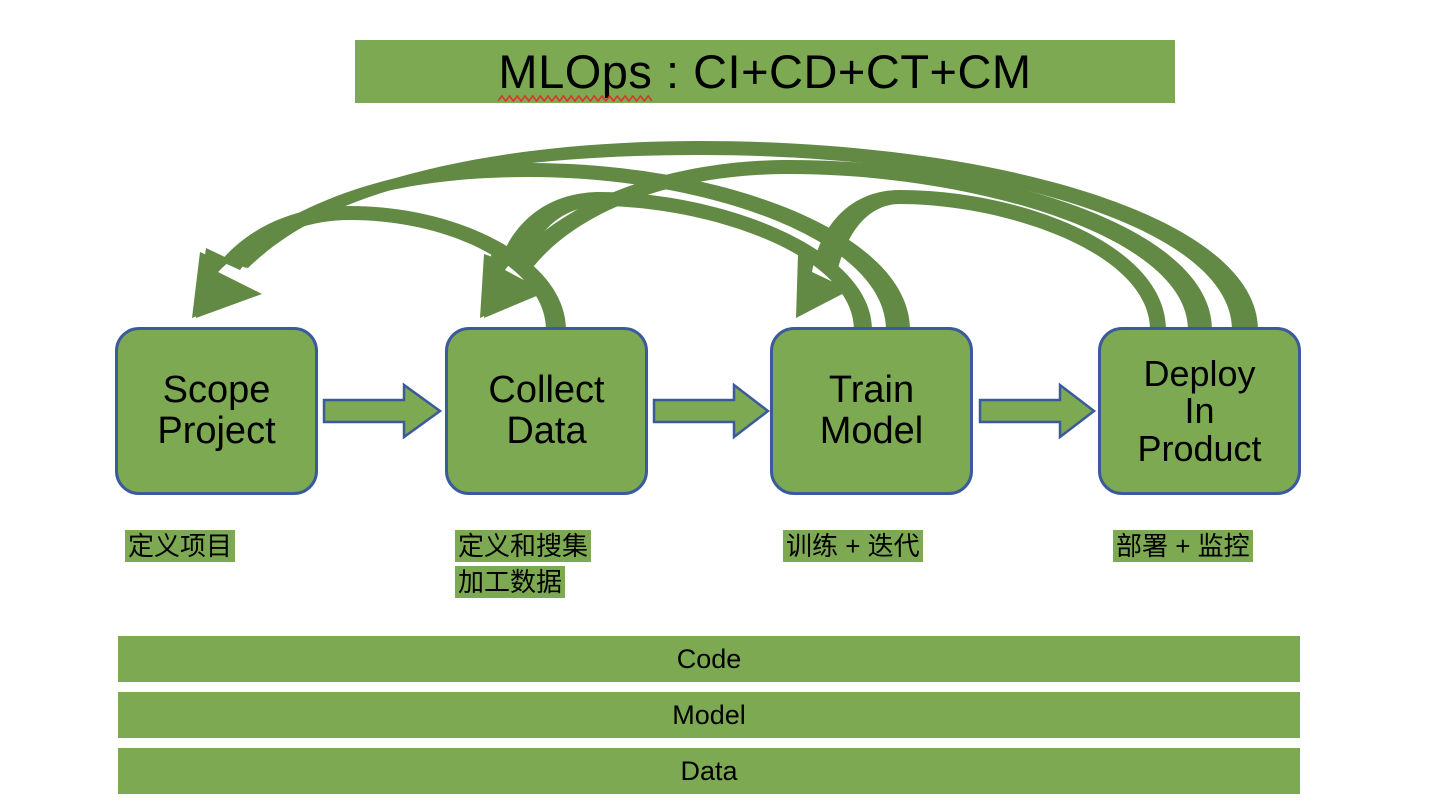 Image resolution: width=1440 pixels, height=808 pixels. I want to click on flow-arrow-collect-to-train, so click(711, 411).